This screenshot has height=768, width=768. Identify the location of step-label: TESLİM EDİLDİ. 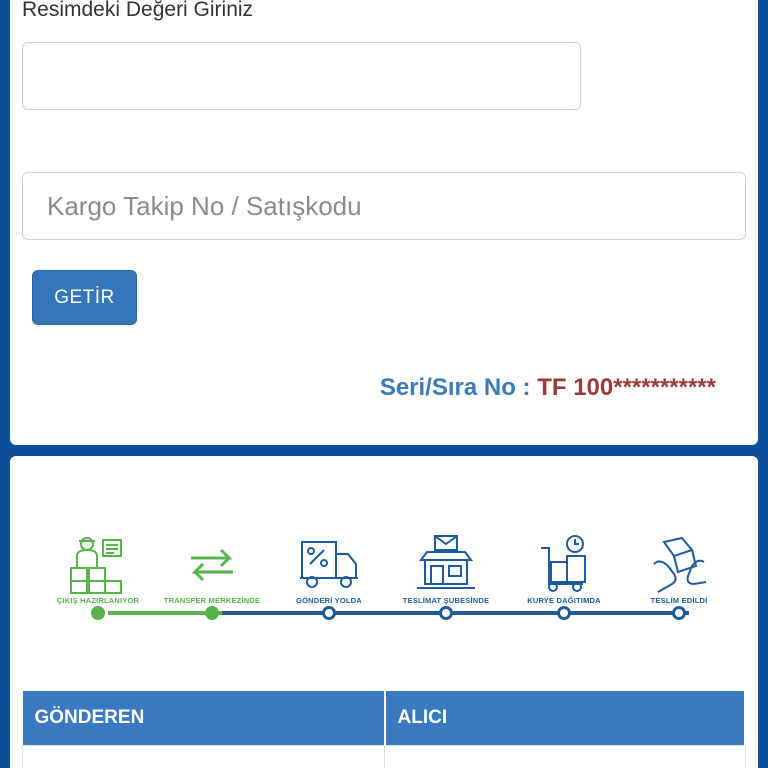
(679, 600).